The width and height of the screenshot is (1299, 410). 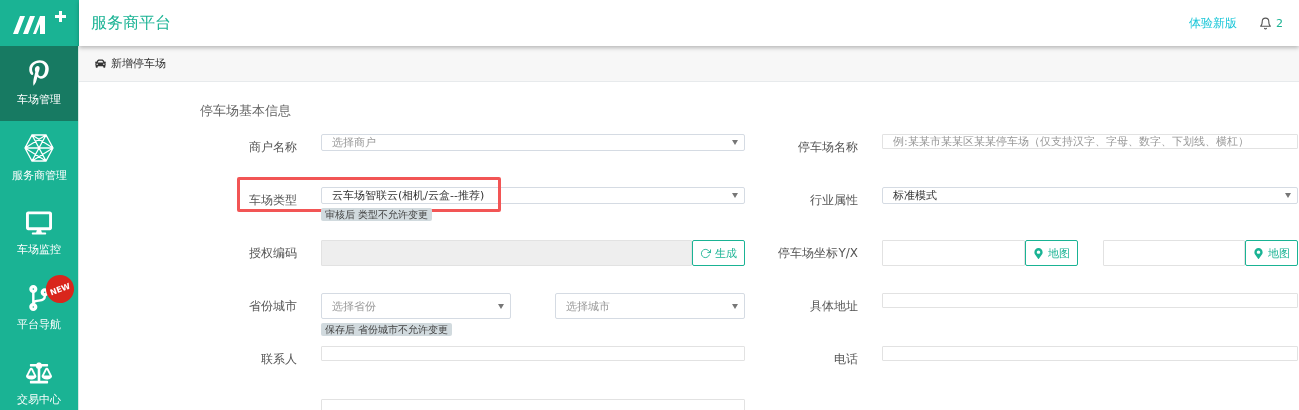 What do you see at coordinates (39, 23) in the screenshot?
I see `logo-icon` at bounding box center [39, 23].